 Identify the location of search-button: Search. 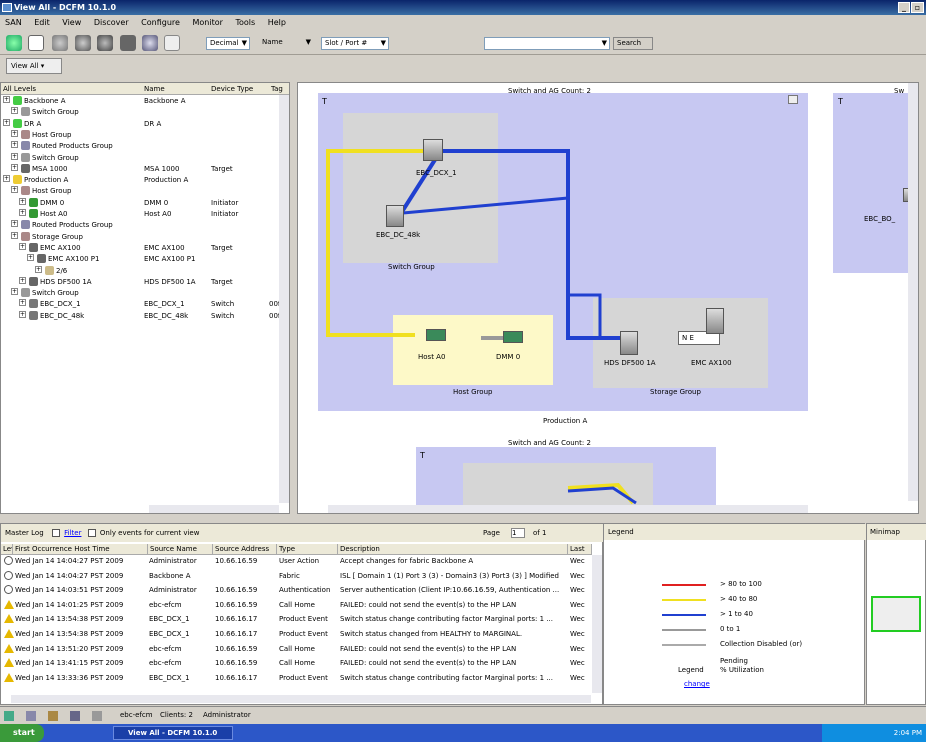
(633, 43).